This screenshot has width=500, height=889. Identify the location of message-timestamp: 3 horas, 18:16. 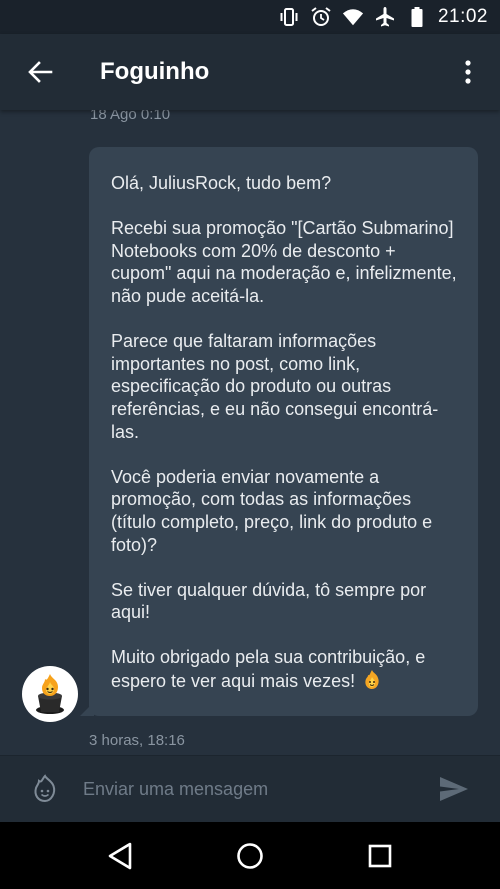
(137, 740).